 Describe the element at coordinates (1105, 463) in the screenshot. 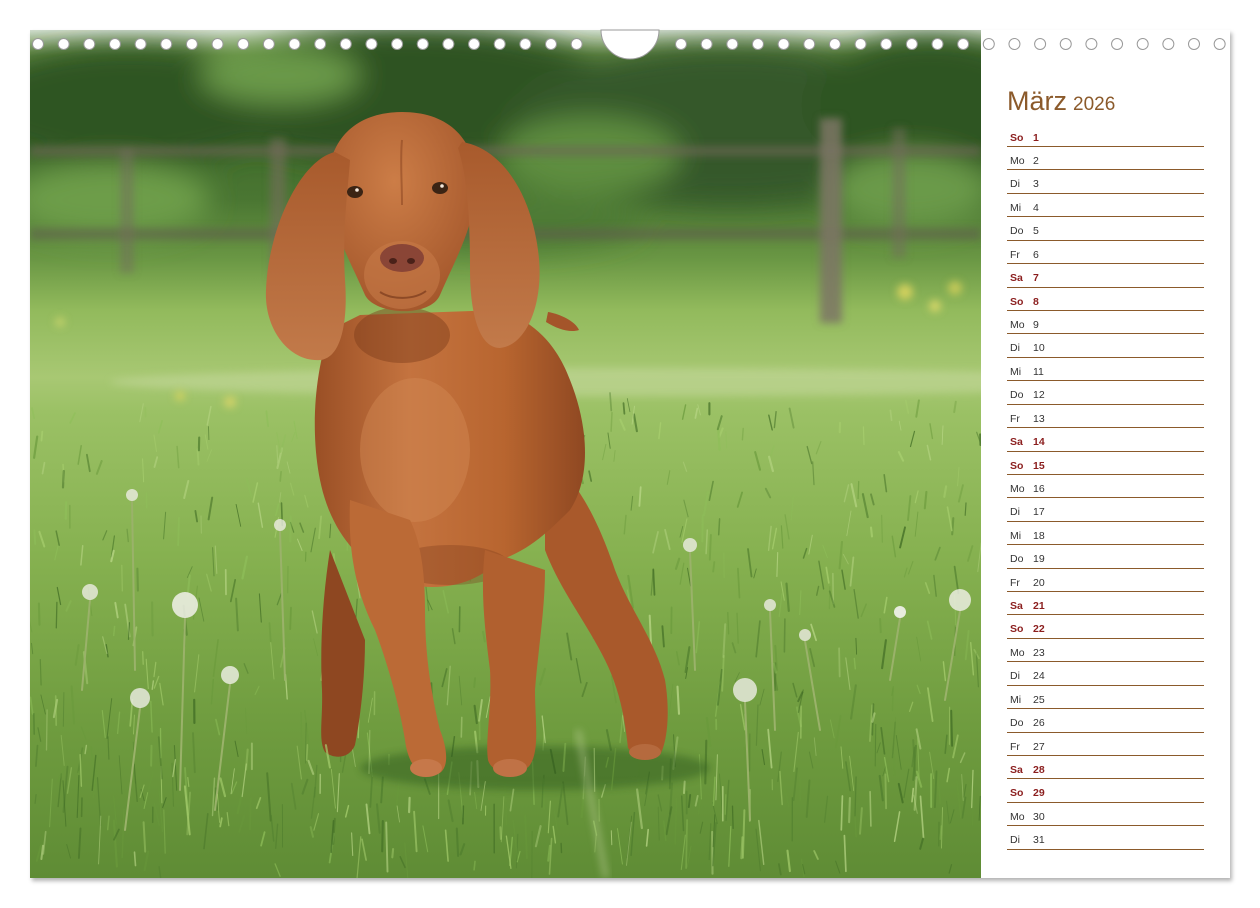

I see `day-row: So 15` at that location.